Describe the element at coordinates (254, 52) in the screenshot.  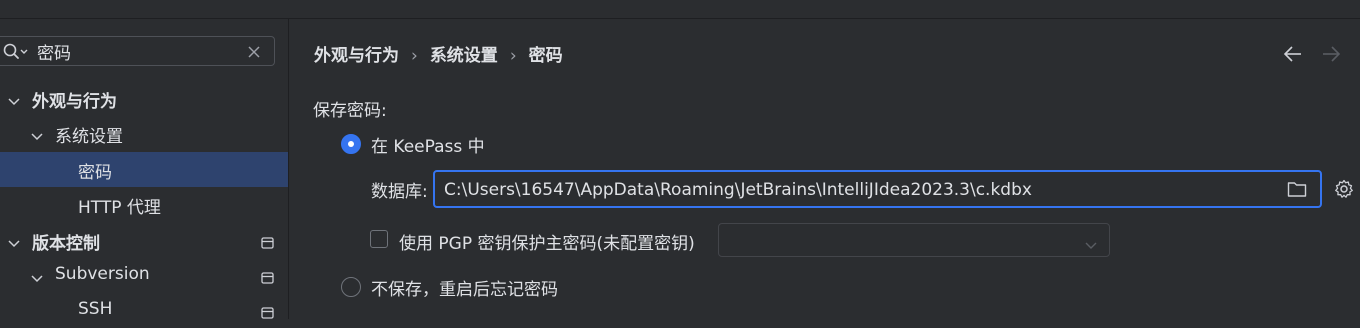
I see `close-icon` at that location.